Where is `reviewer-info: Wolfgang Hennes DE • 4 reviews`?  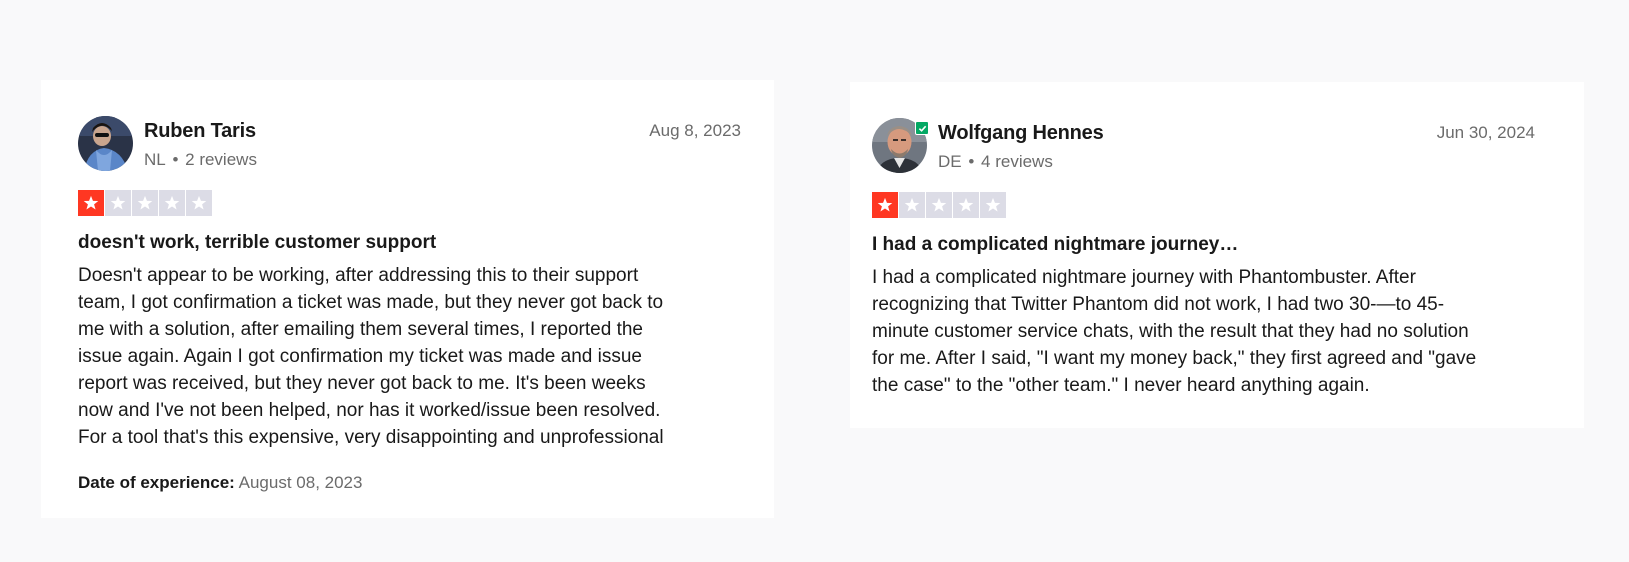 reviewer-info: Wolfgang Hennes DE • 4 reviews is located at coordinates (1021, 145).